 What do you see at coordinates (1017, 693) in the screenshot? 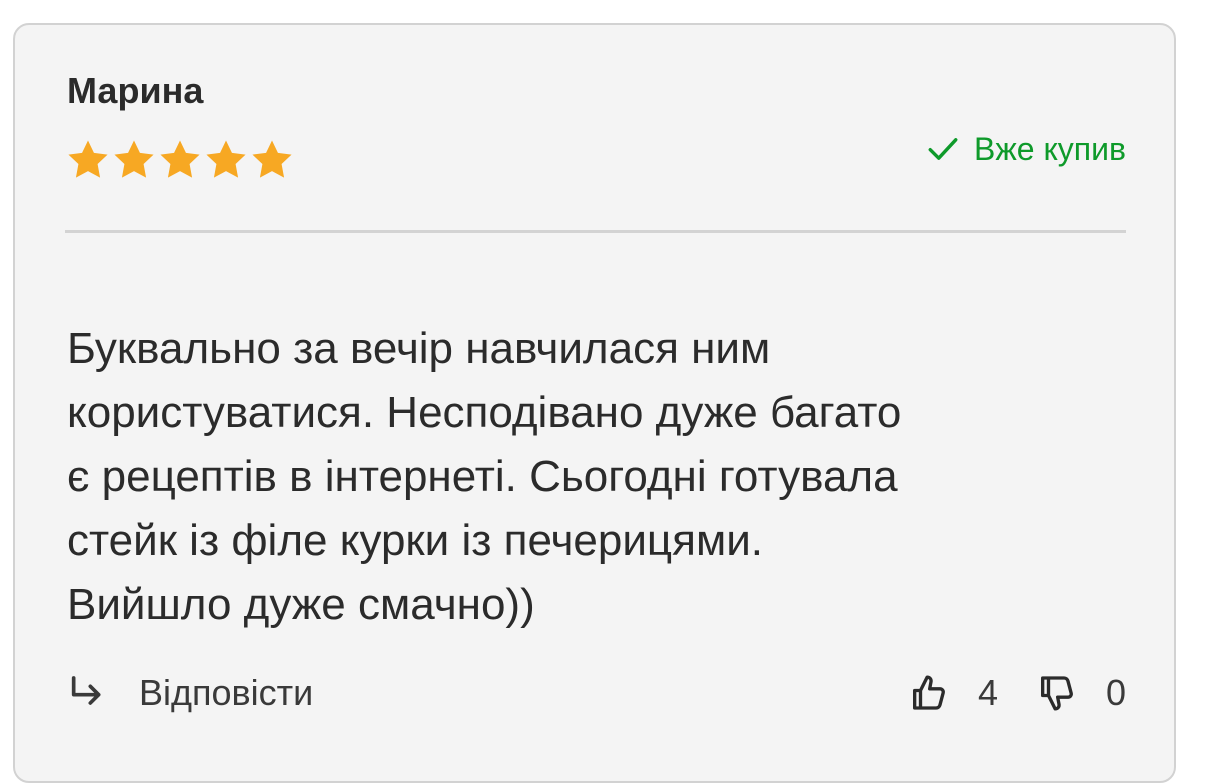
I see `votes: 4 0` at bounding box center [1017, 693].